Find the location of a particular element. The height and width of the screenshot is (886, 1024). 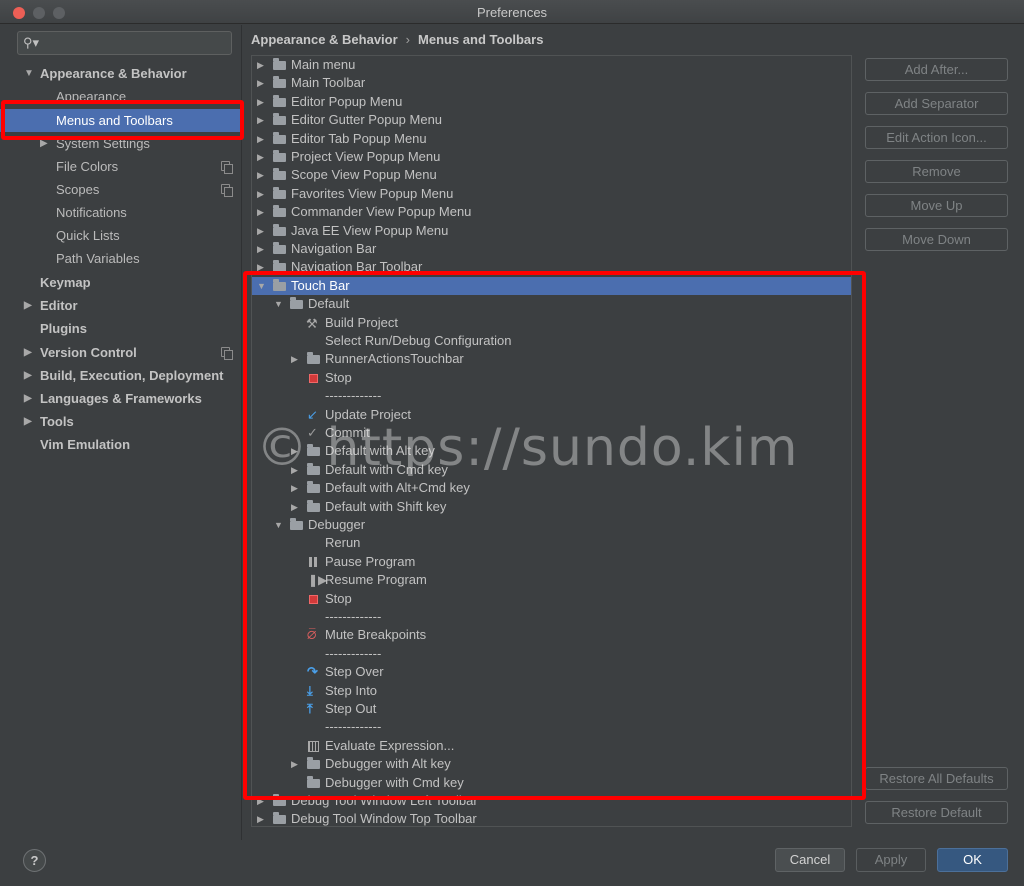

restore-all-defaults-button: Restore All Defaults is located at coordinates (936, 778).